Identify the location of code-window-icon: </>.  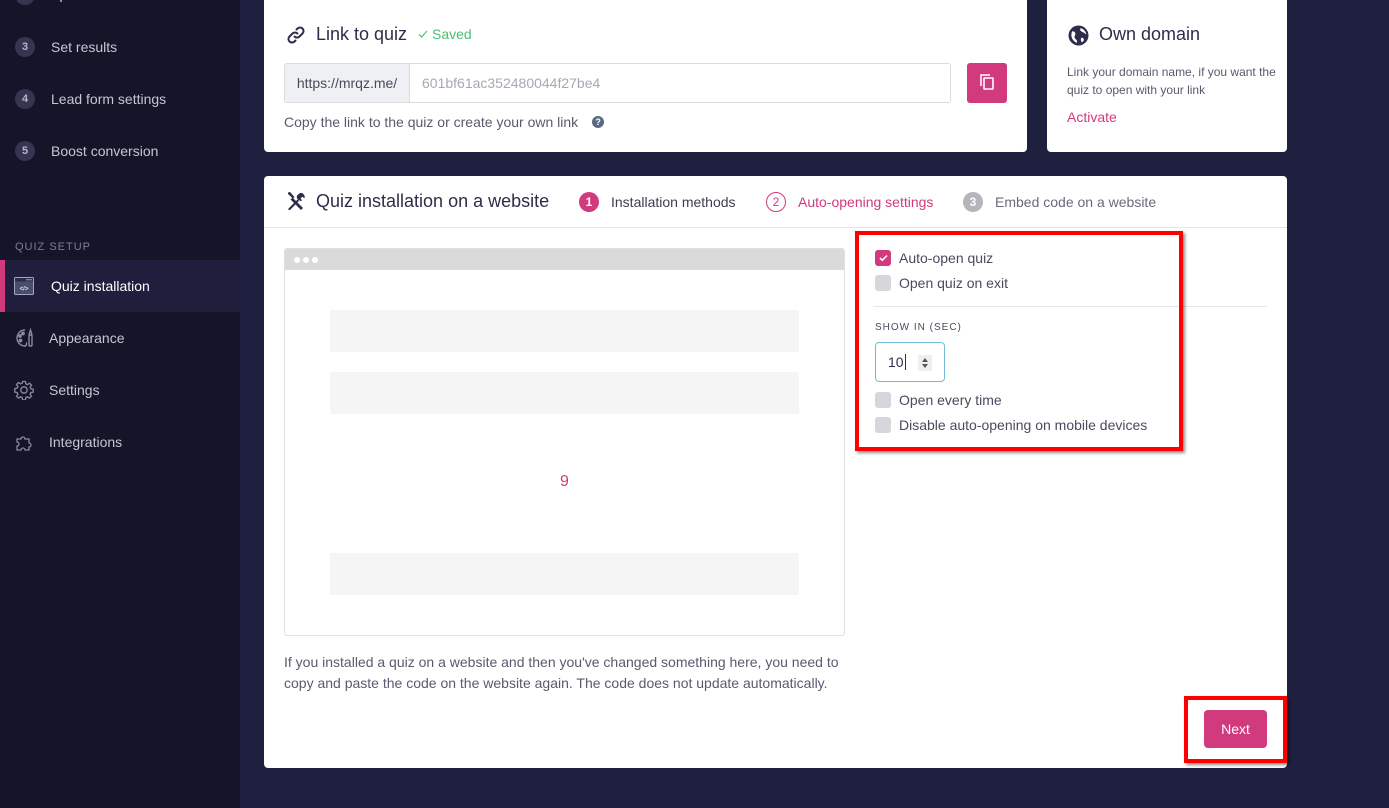
(24, 286).